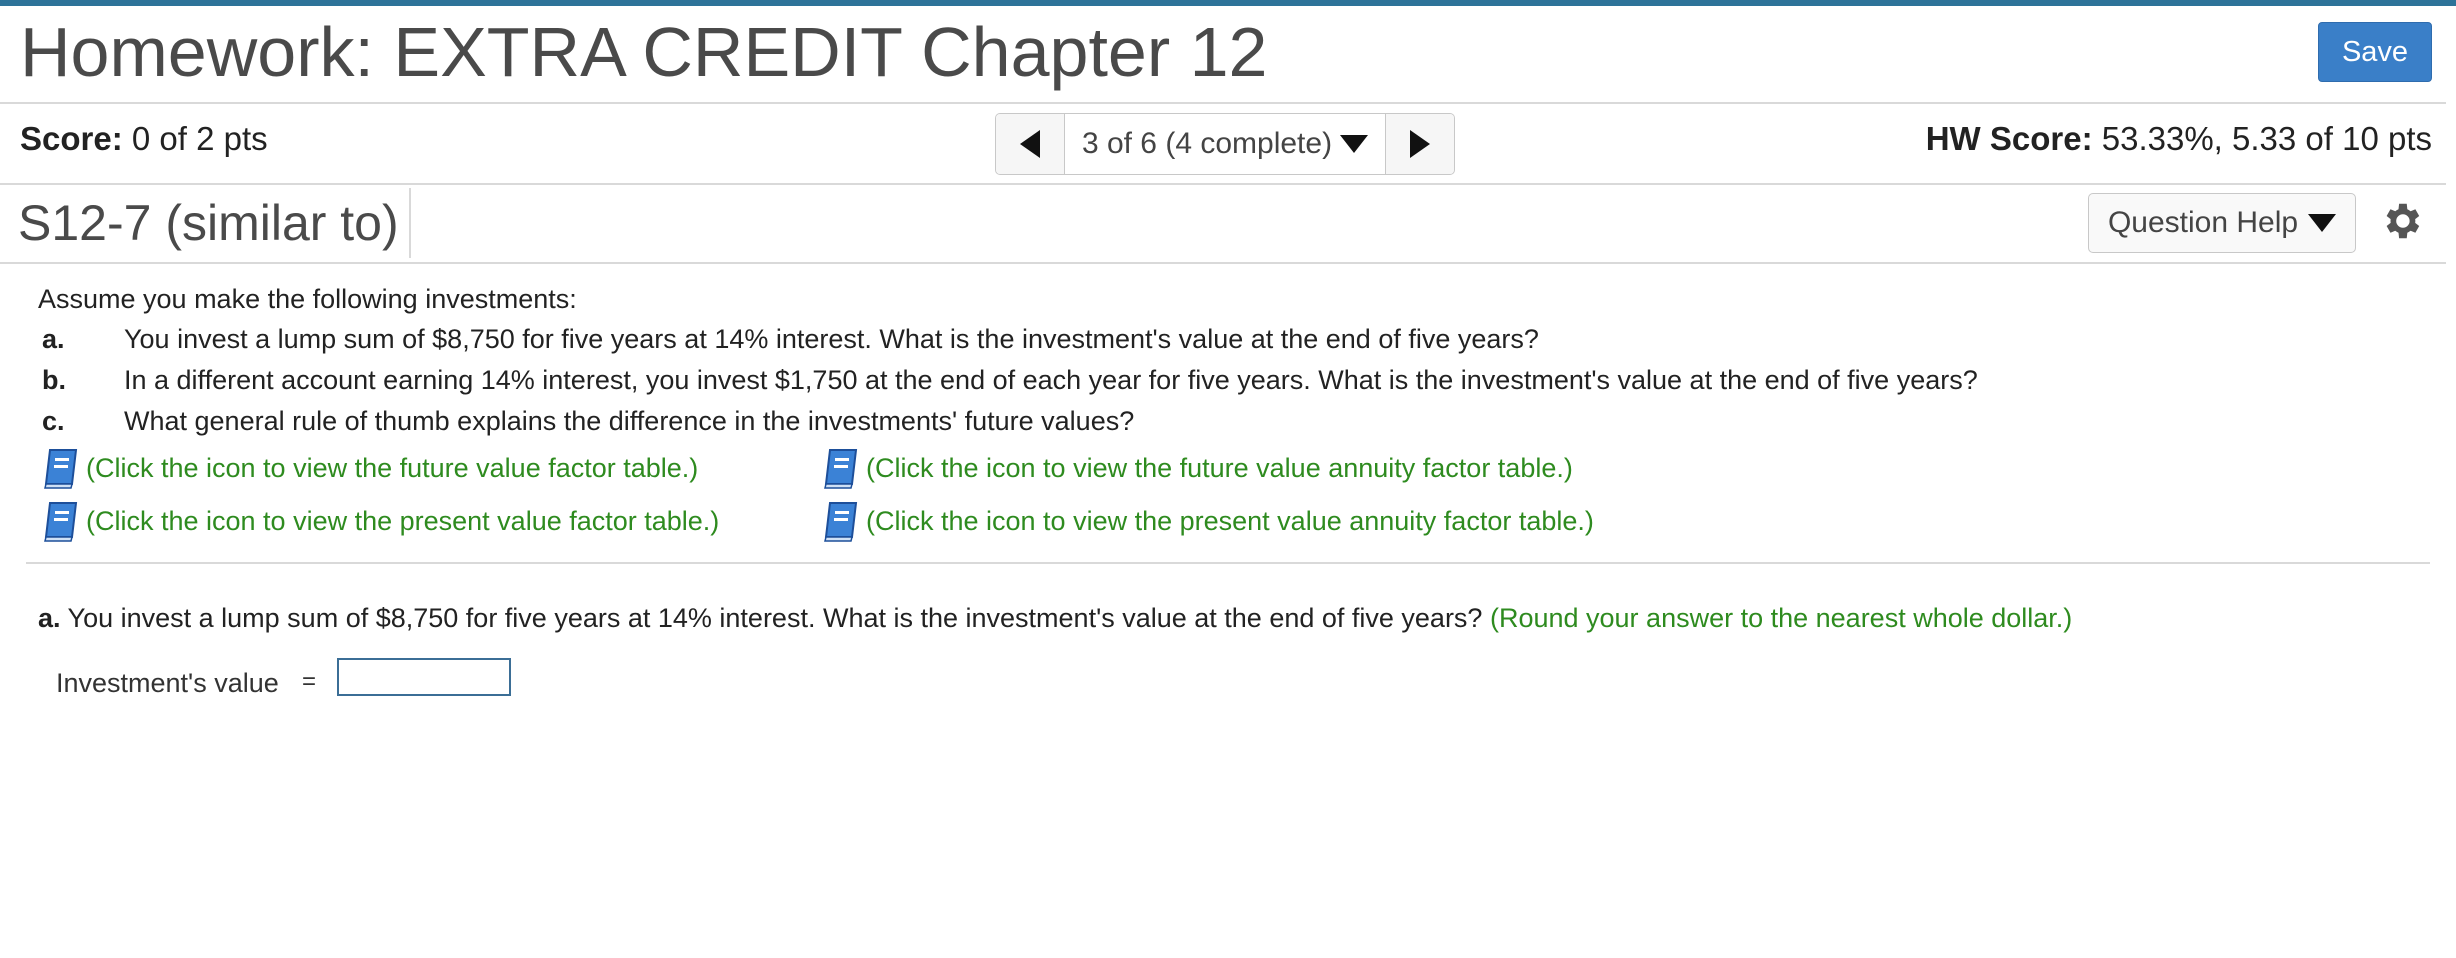  I want to click on triangle-right-icon, so click(1420, 144).